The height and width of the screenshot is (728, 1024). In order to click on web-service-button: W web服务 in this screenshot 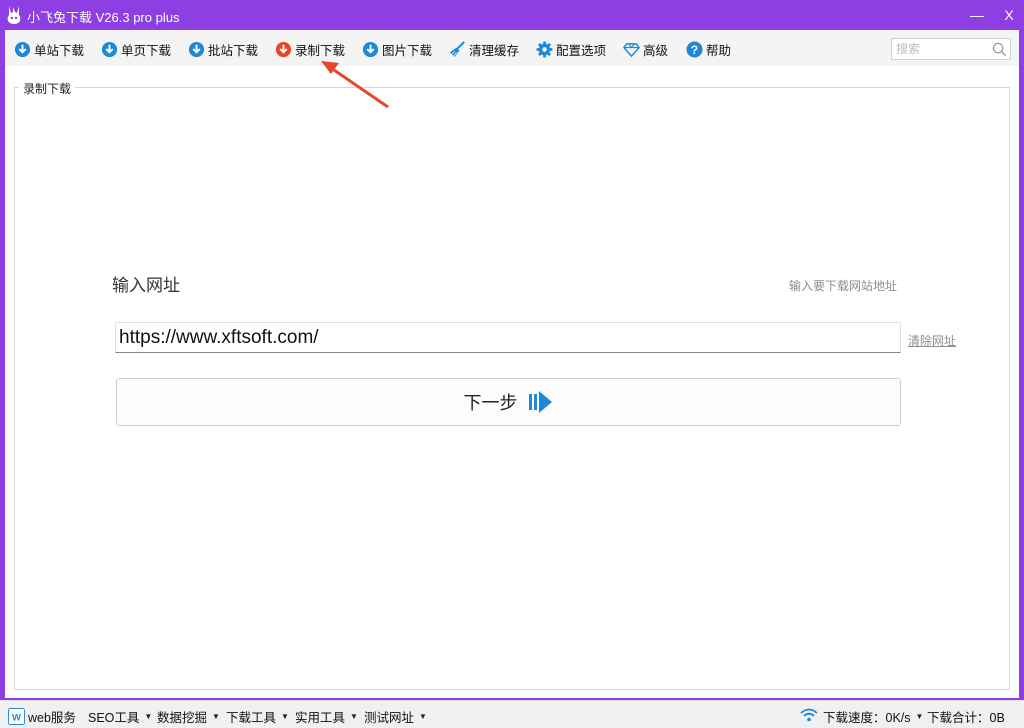, I will do `click(42, 716)`.